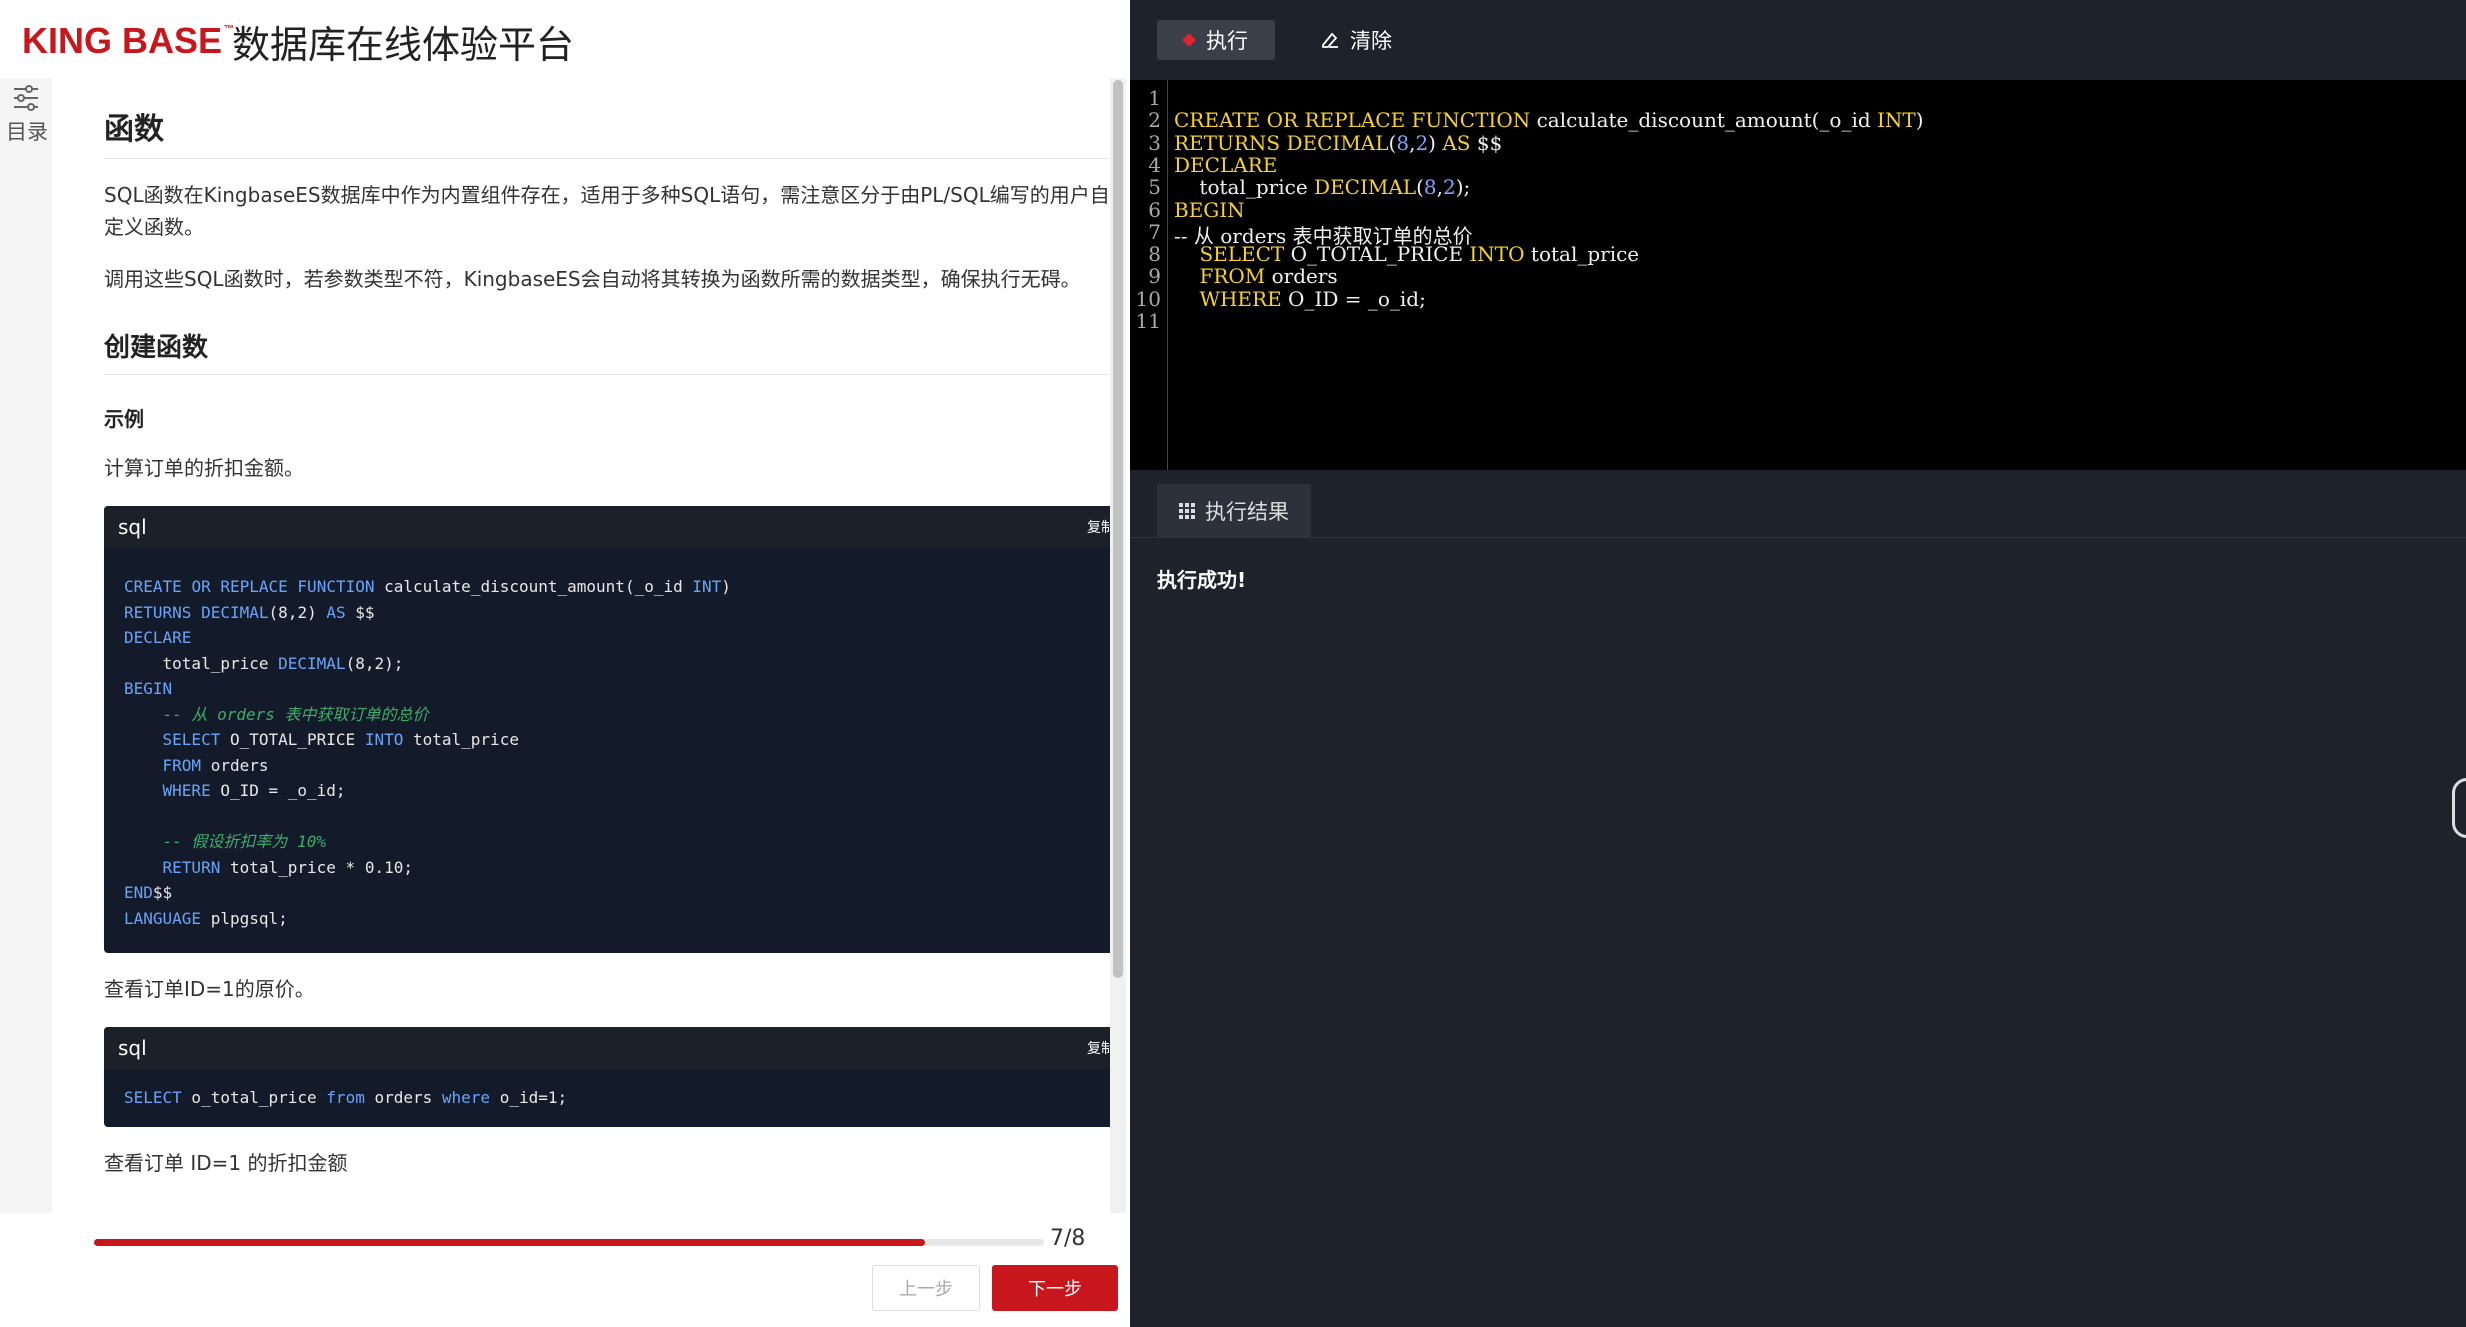  I want to click on line-number: 3, so click(1154, 142).